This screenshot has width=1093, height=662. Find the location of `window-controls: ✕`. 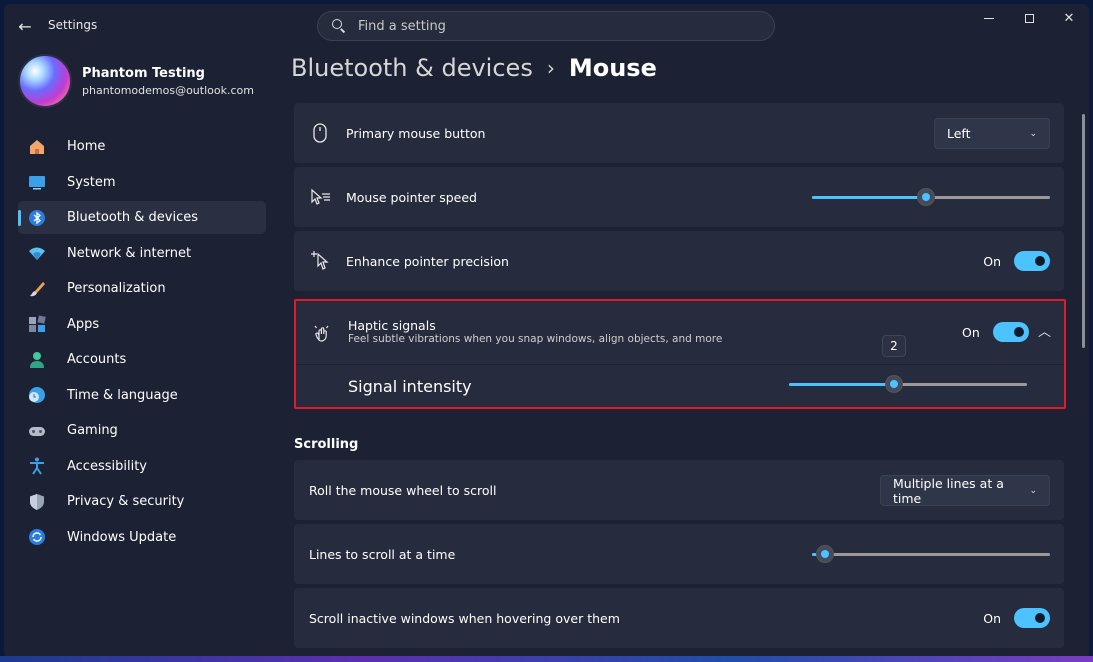

window-controls: ✕ is located at coordinates (1029, 19).